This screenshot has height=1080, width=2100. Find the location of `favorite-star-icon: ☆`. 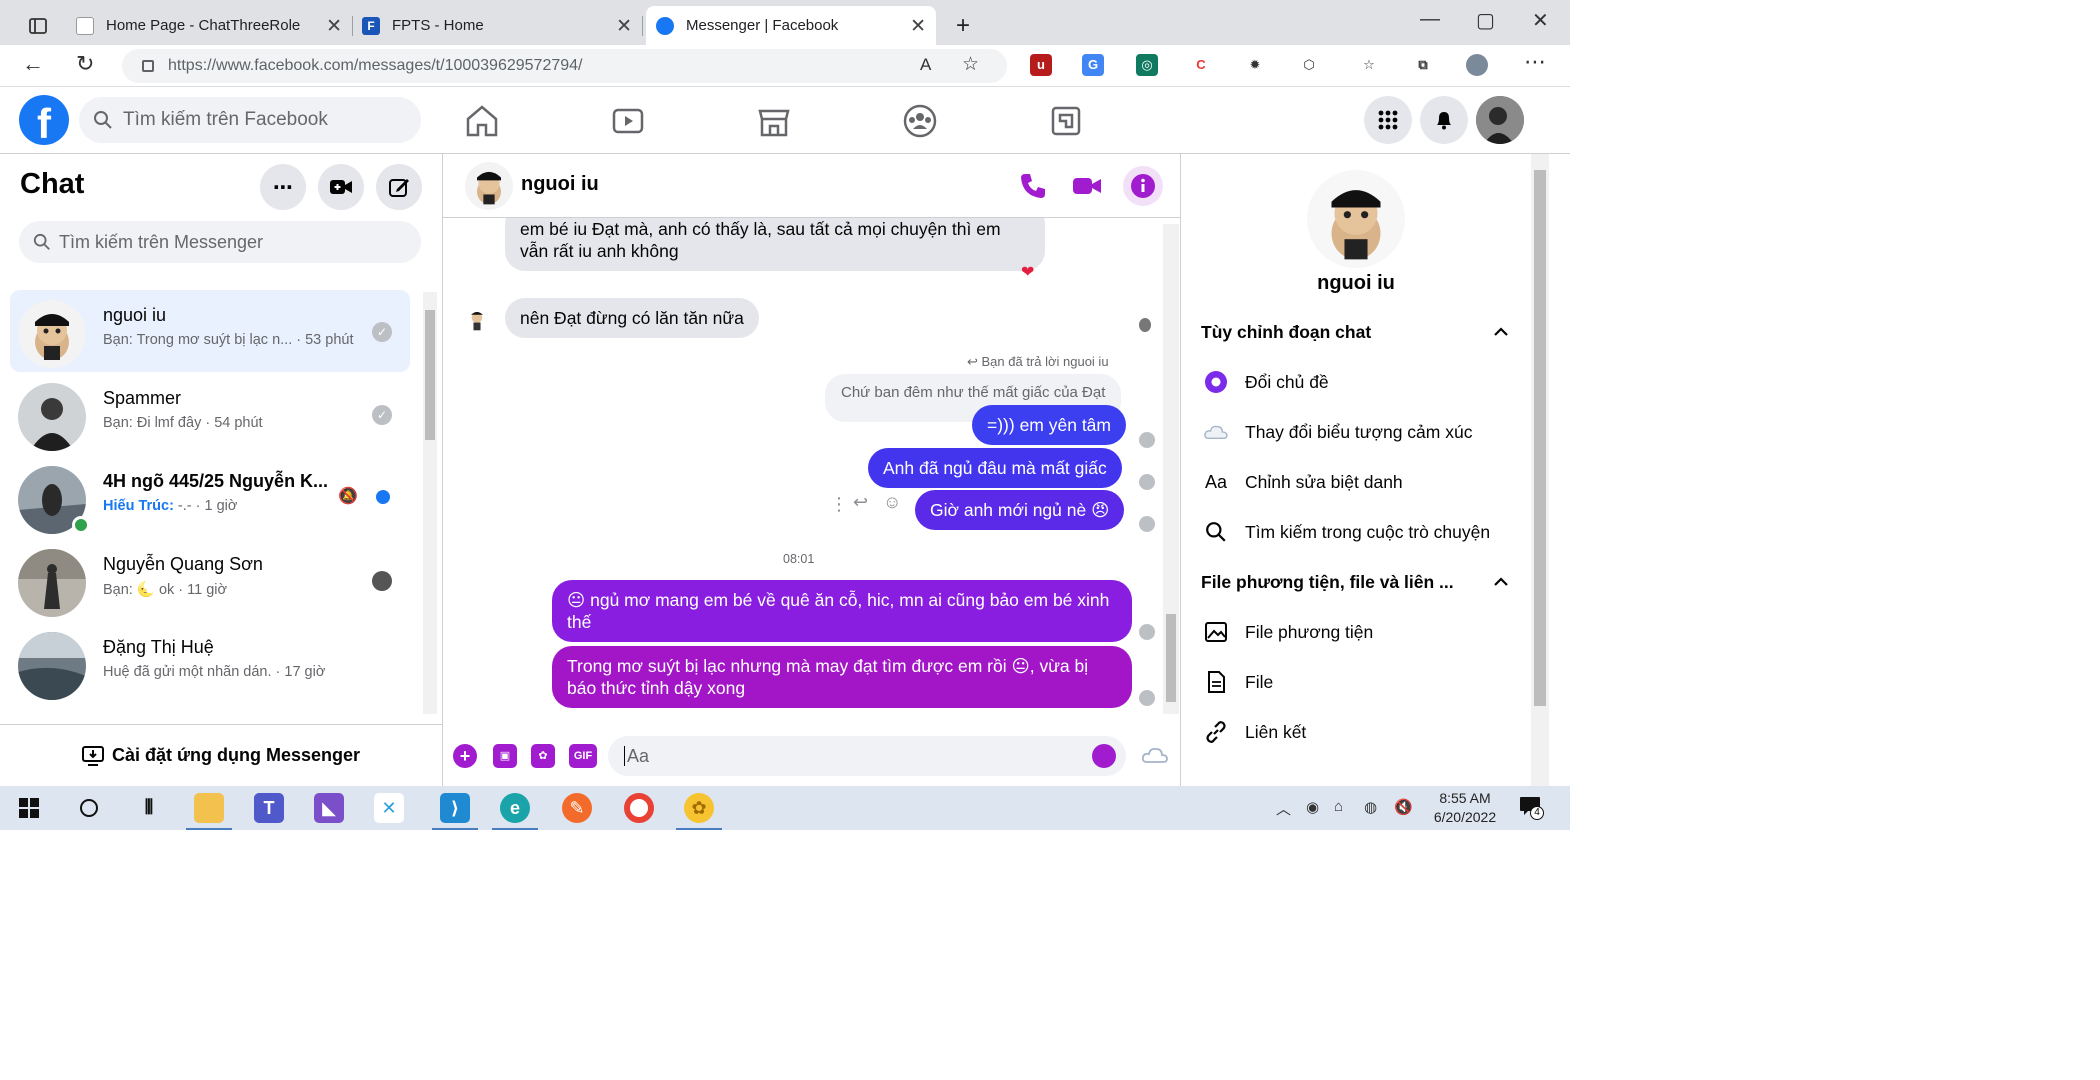

favorite-star-icon: ☆ is located at coordinates (970, 64).